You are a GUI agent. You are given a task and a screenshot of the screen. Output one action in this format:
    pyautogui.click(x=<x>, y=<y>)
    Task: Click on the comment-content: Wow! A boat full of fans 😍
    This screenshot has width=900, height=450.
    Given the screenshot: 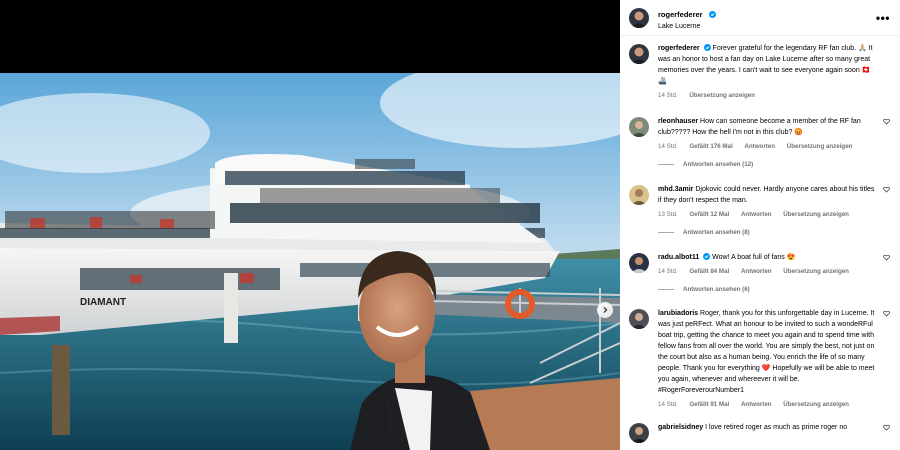 What is the action you would take?
    pyautogui.click(x=754, y=257)
    